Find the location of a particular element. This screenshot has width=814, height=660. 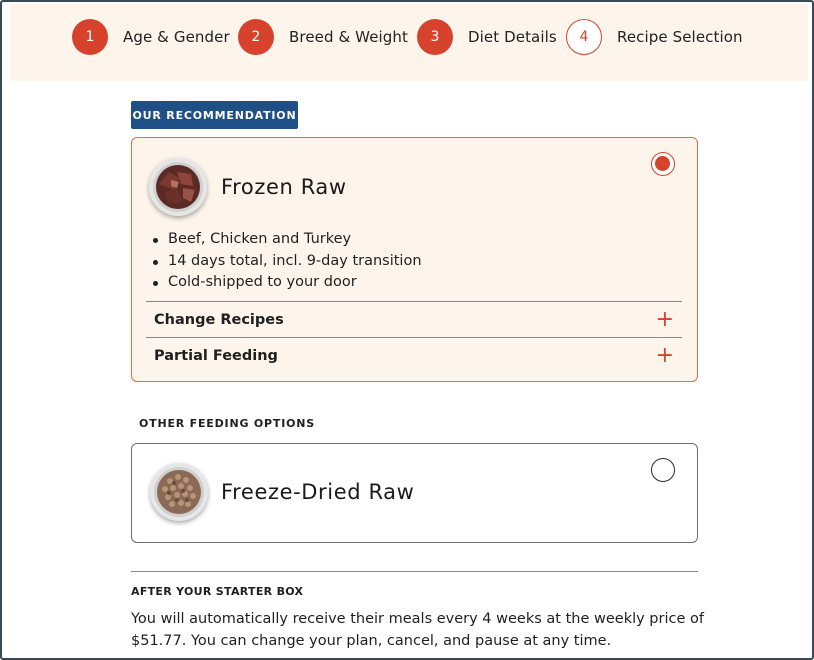

step-recipe-selection: 4 Recipe Selection is located at coordinates (654, 37).